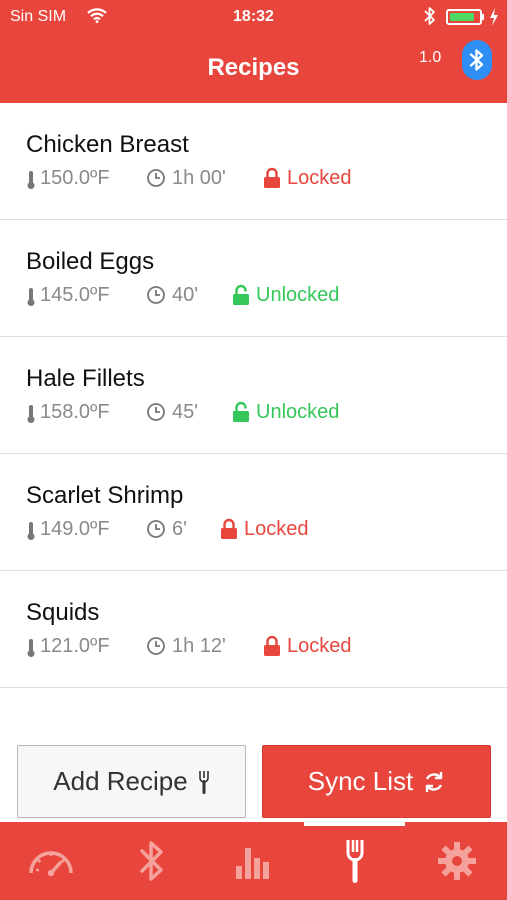 This screenshot has height=900, width=507. Describe the element at coordinates (253, 68) in the screenshot. I see `navigation-bar: Recipes 1.0` at that location.